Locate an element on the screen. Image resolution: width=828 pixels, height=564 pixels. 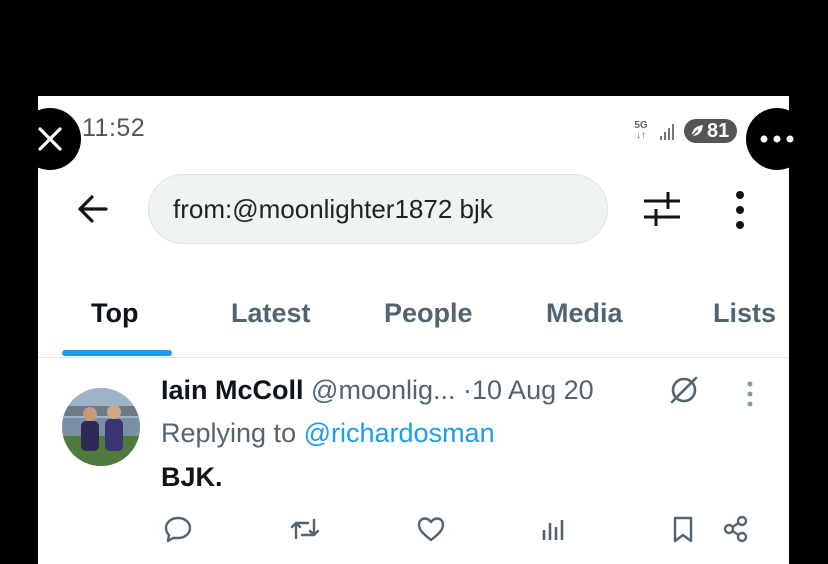
battery-indicator: 81 is located at coordinates (711, 131).